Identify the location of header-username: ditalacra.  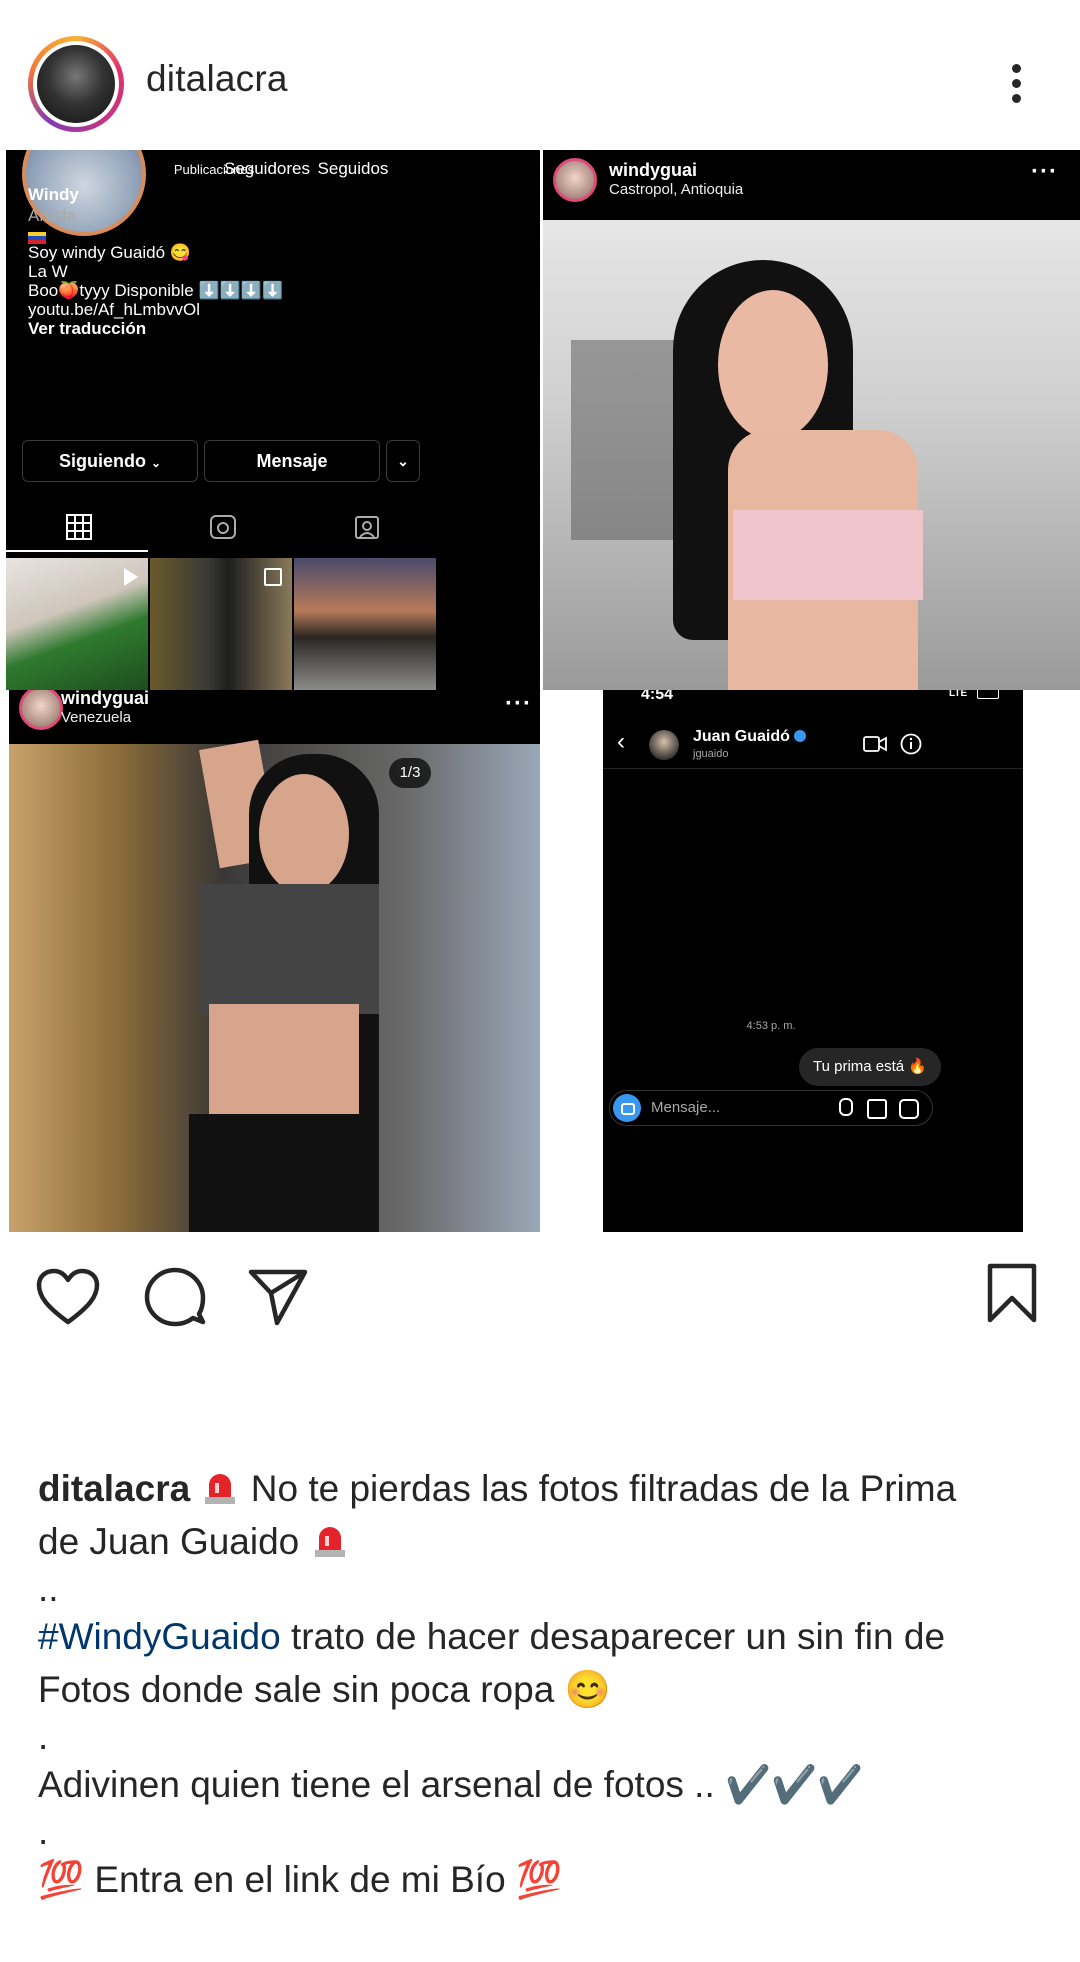
(217, 79).